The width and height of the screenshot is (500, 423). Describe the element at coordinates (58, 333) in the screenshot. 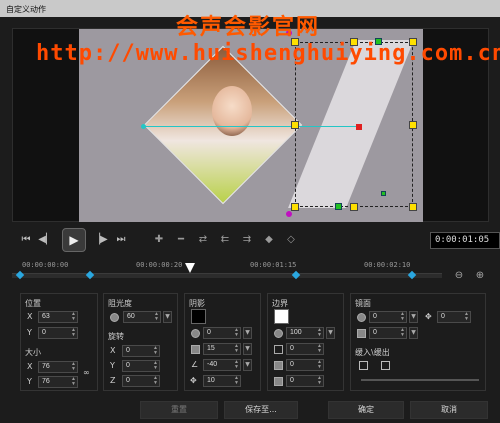

I see `position-y-input: 0 ▲ ▼` at that location.